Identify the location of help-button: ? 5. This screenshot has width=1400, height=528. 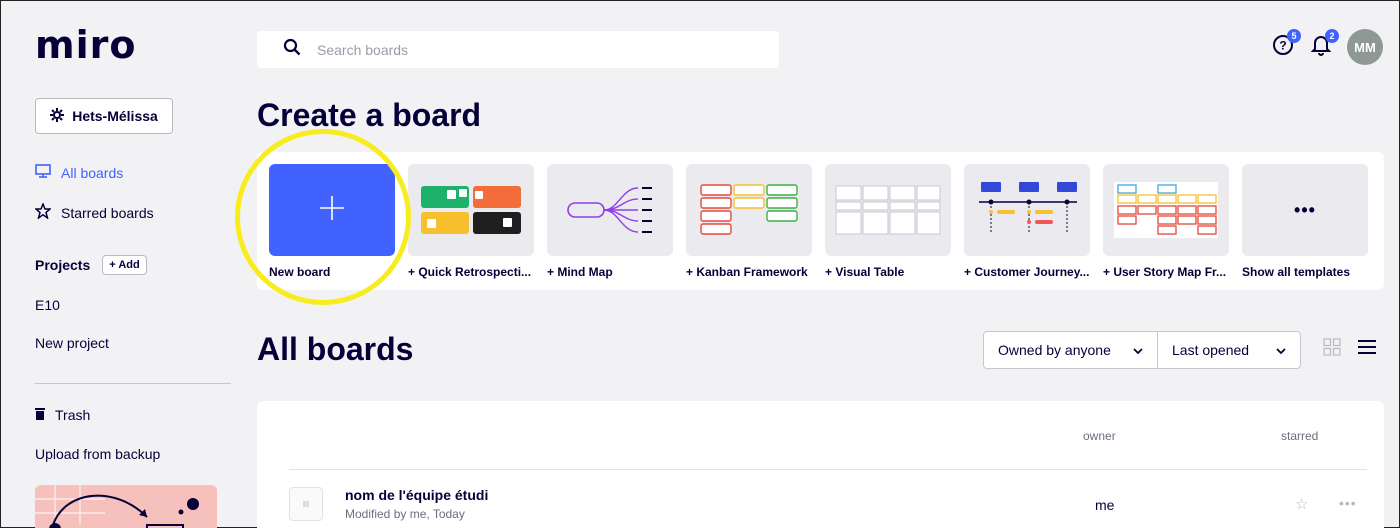
(1286, 44).